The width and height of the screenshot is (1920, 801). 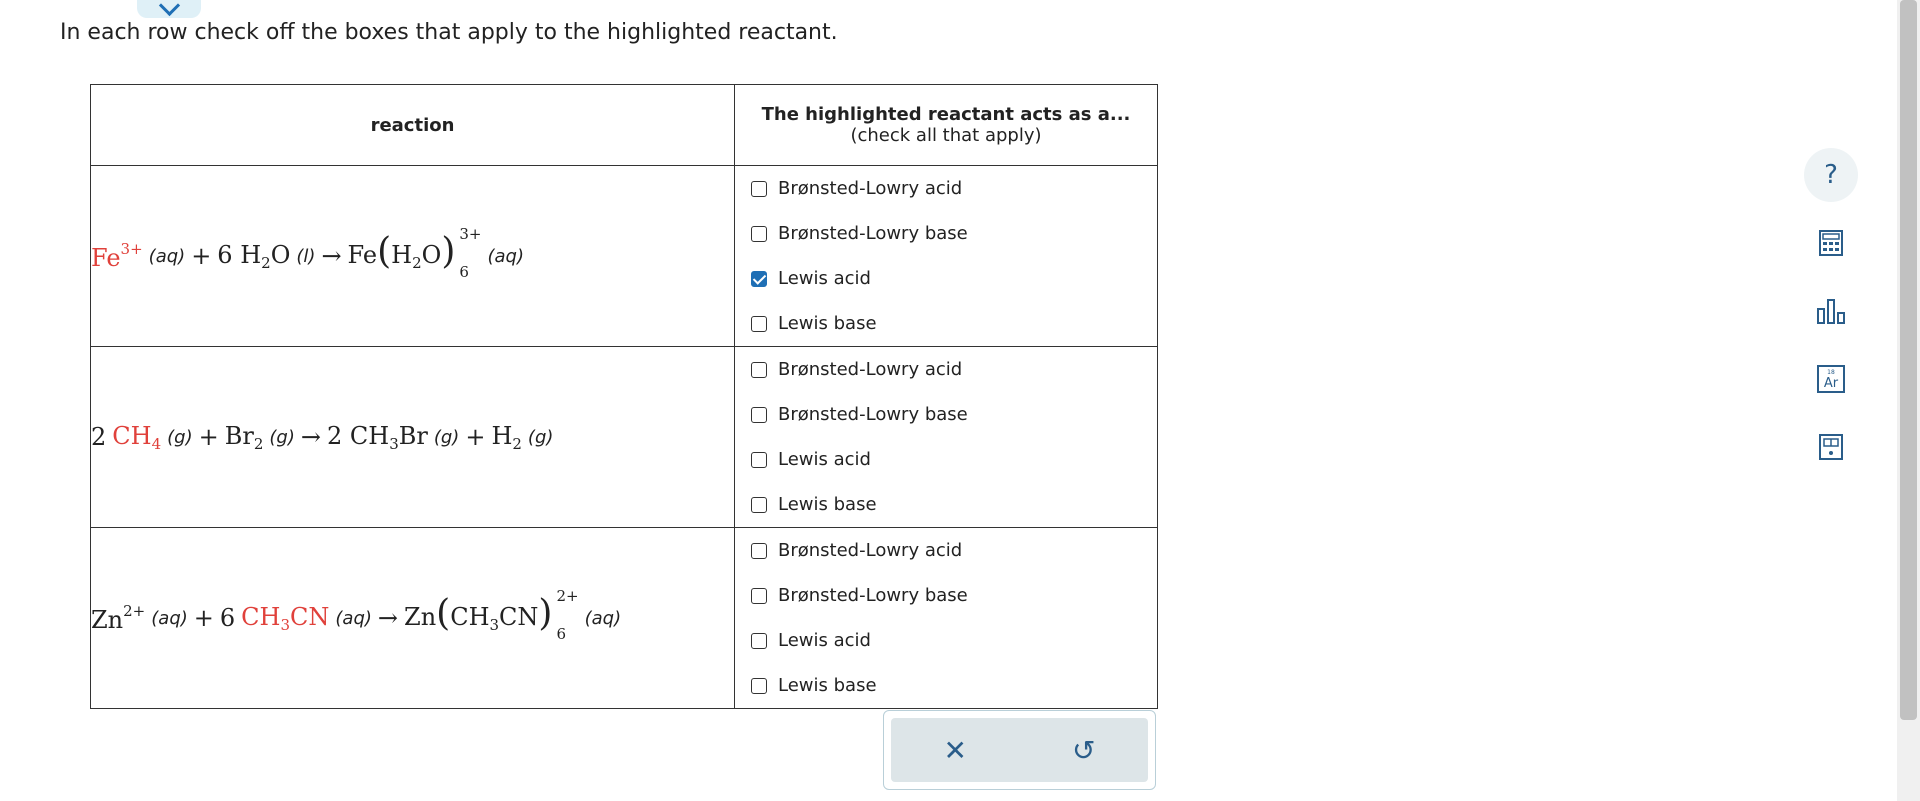 I want to click on highlighted-reactant: CH3CN, so click(x=285, y=618).